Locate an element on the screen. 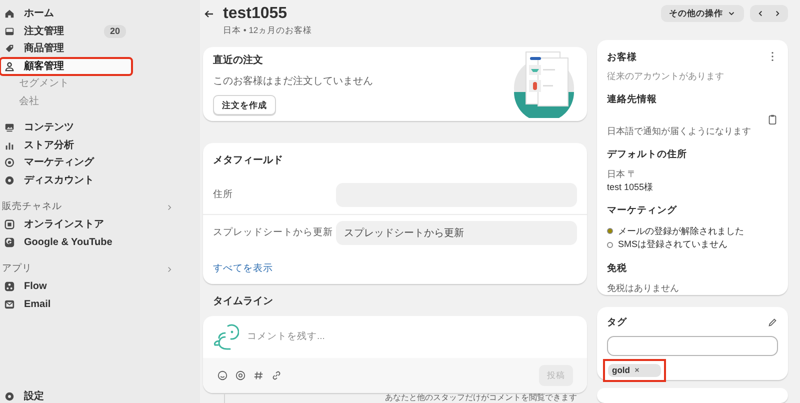 The image size is (800, 403). card-title: タグ is located at coordinates (617, 323).